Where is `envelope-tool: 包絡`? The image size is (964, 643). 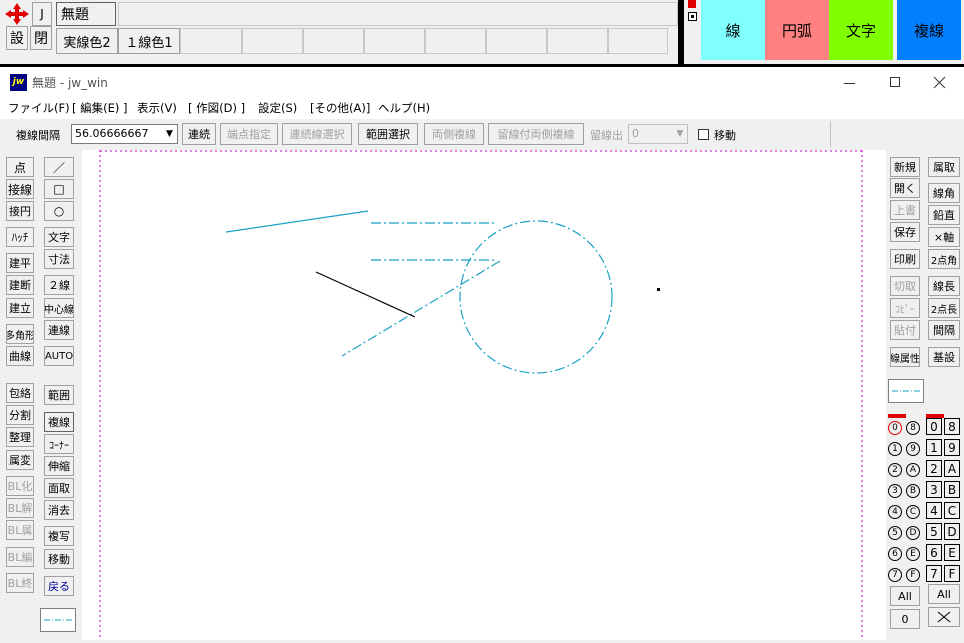
envelope-tool: 包絡 is located at coordinates (20, 393).